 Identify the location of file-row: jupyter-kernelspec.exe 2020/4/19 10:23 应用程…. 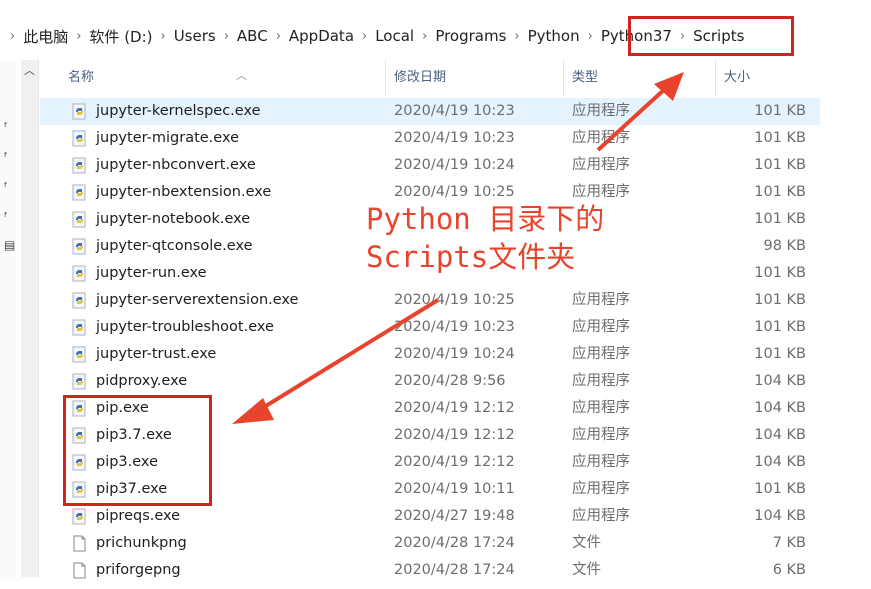
(430, 111).